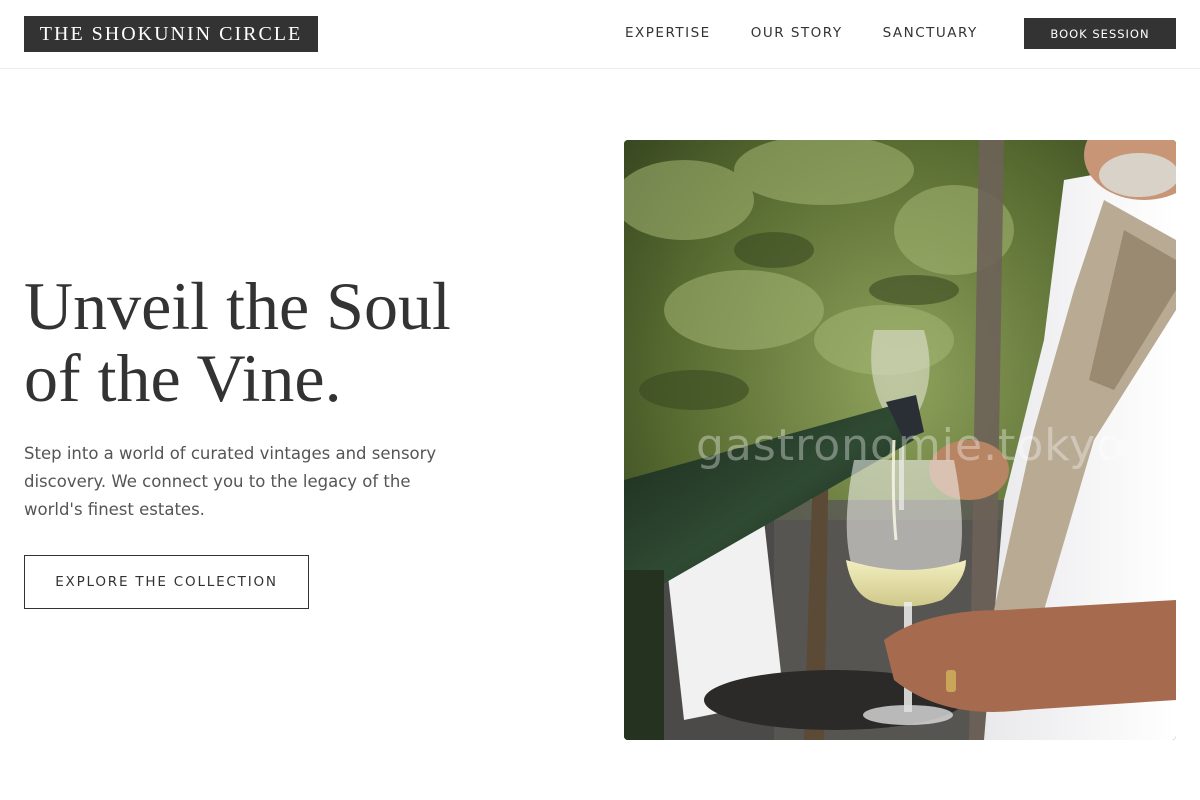  What do you see at coordinates (668, 33) in the screenshot?
I see `nav-link-expertise: EXPERTISE` at bounding box center [668, 33].